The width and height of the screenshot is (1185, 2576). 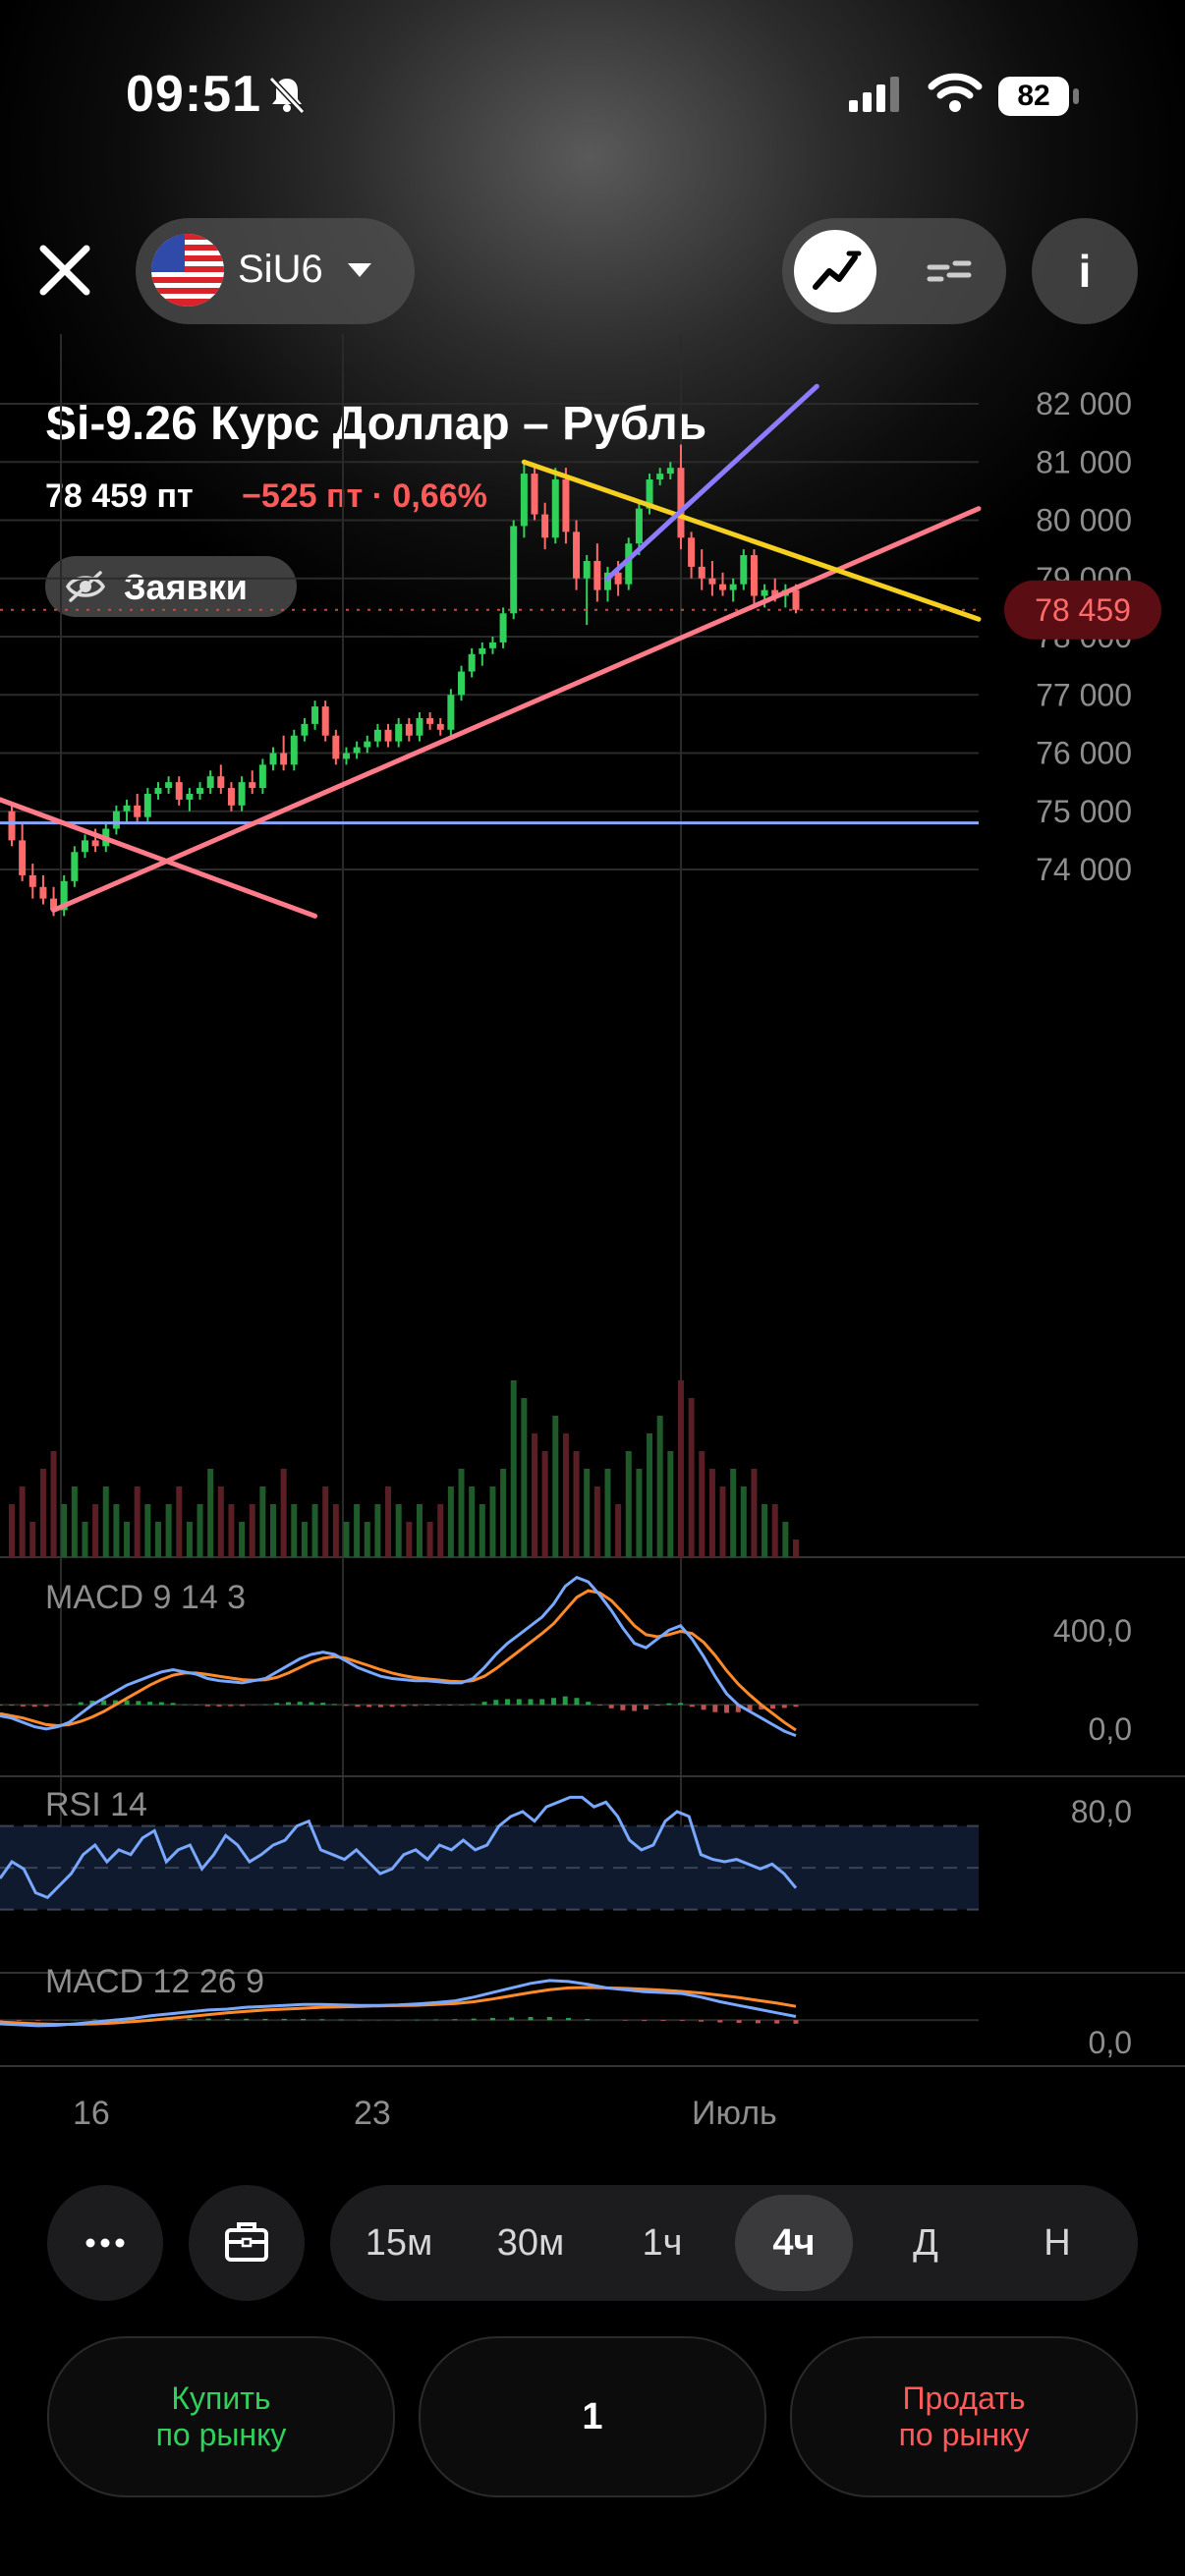 I want to click on battery-icon: 82, so click(x=1034, y=96).